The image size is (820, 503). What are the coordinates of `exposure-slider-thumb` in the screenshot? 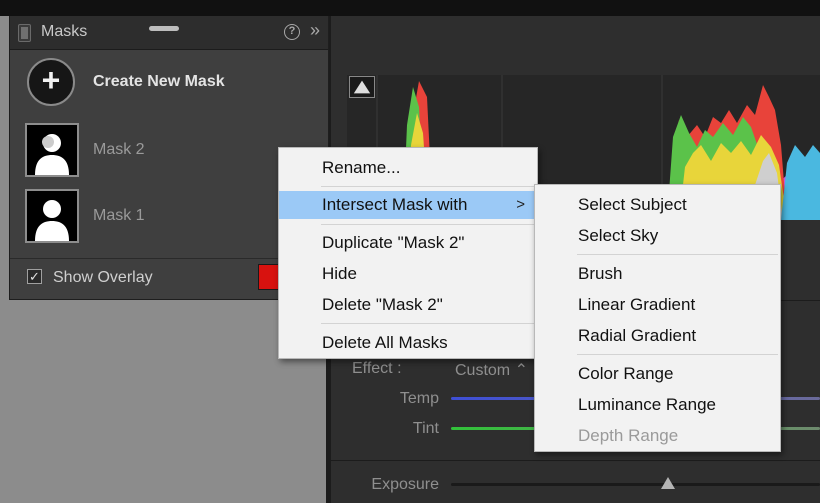 It's located at (668, 483).